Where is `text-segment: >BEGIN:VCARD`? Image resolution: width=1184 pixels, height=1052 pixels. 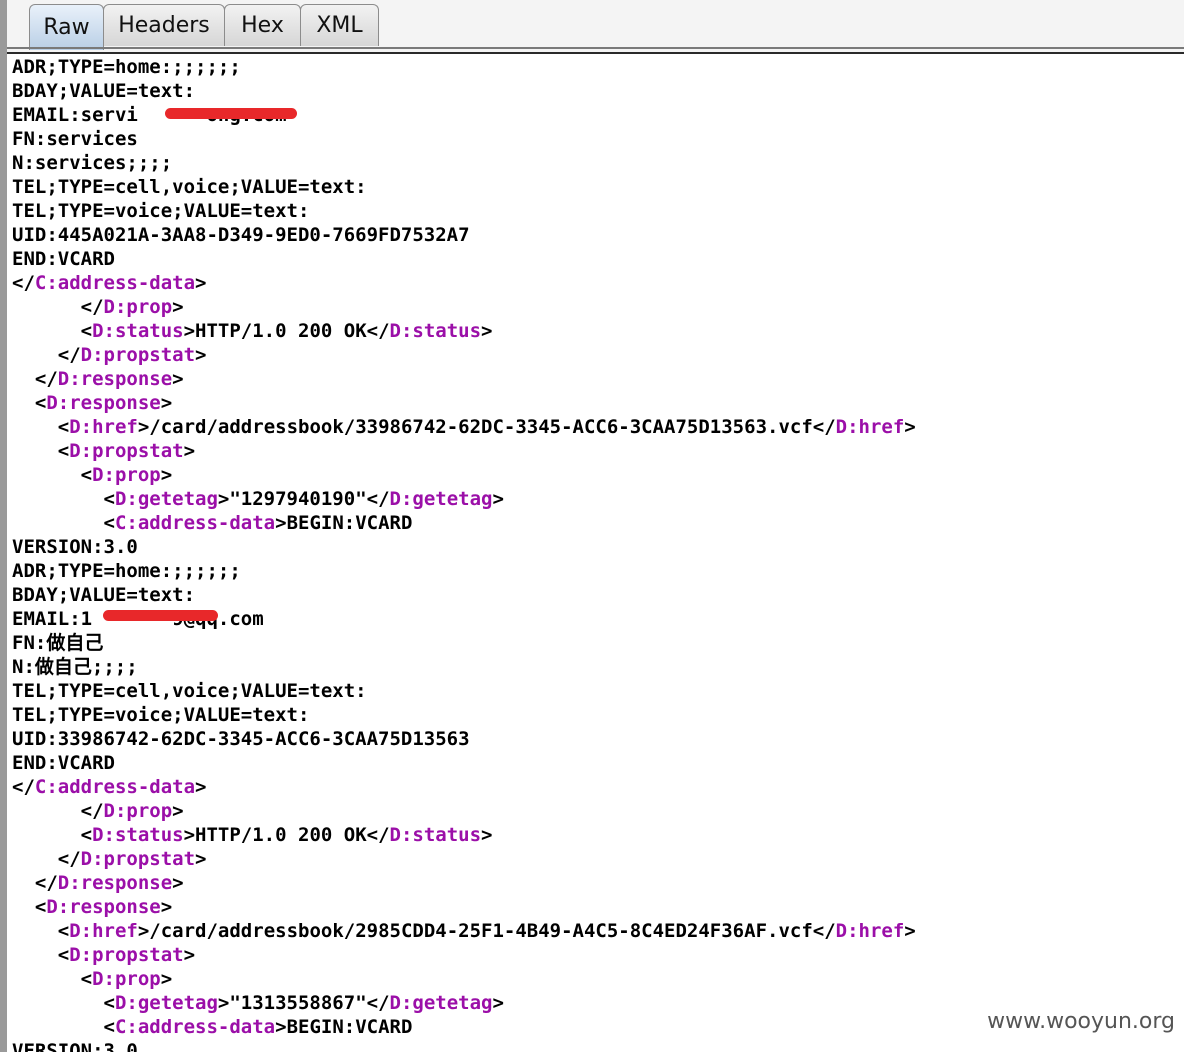 text-segment: >BEGIN:VCARD is located at coordinates (344, 523).